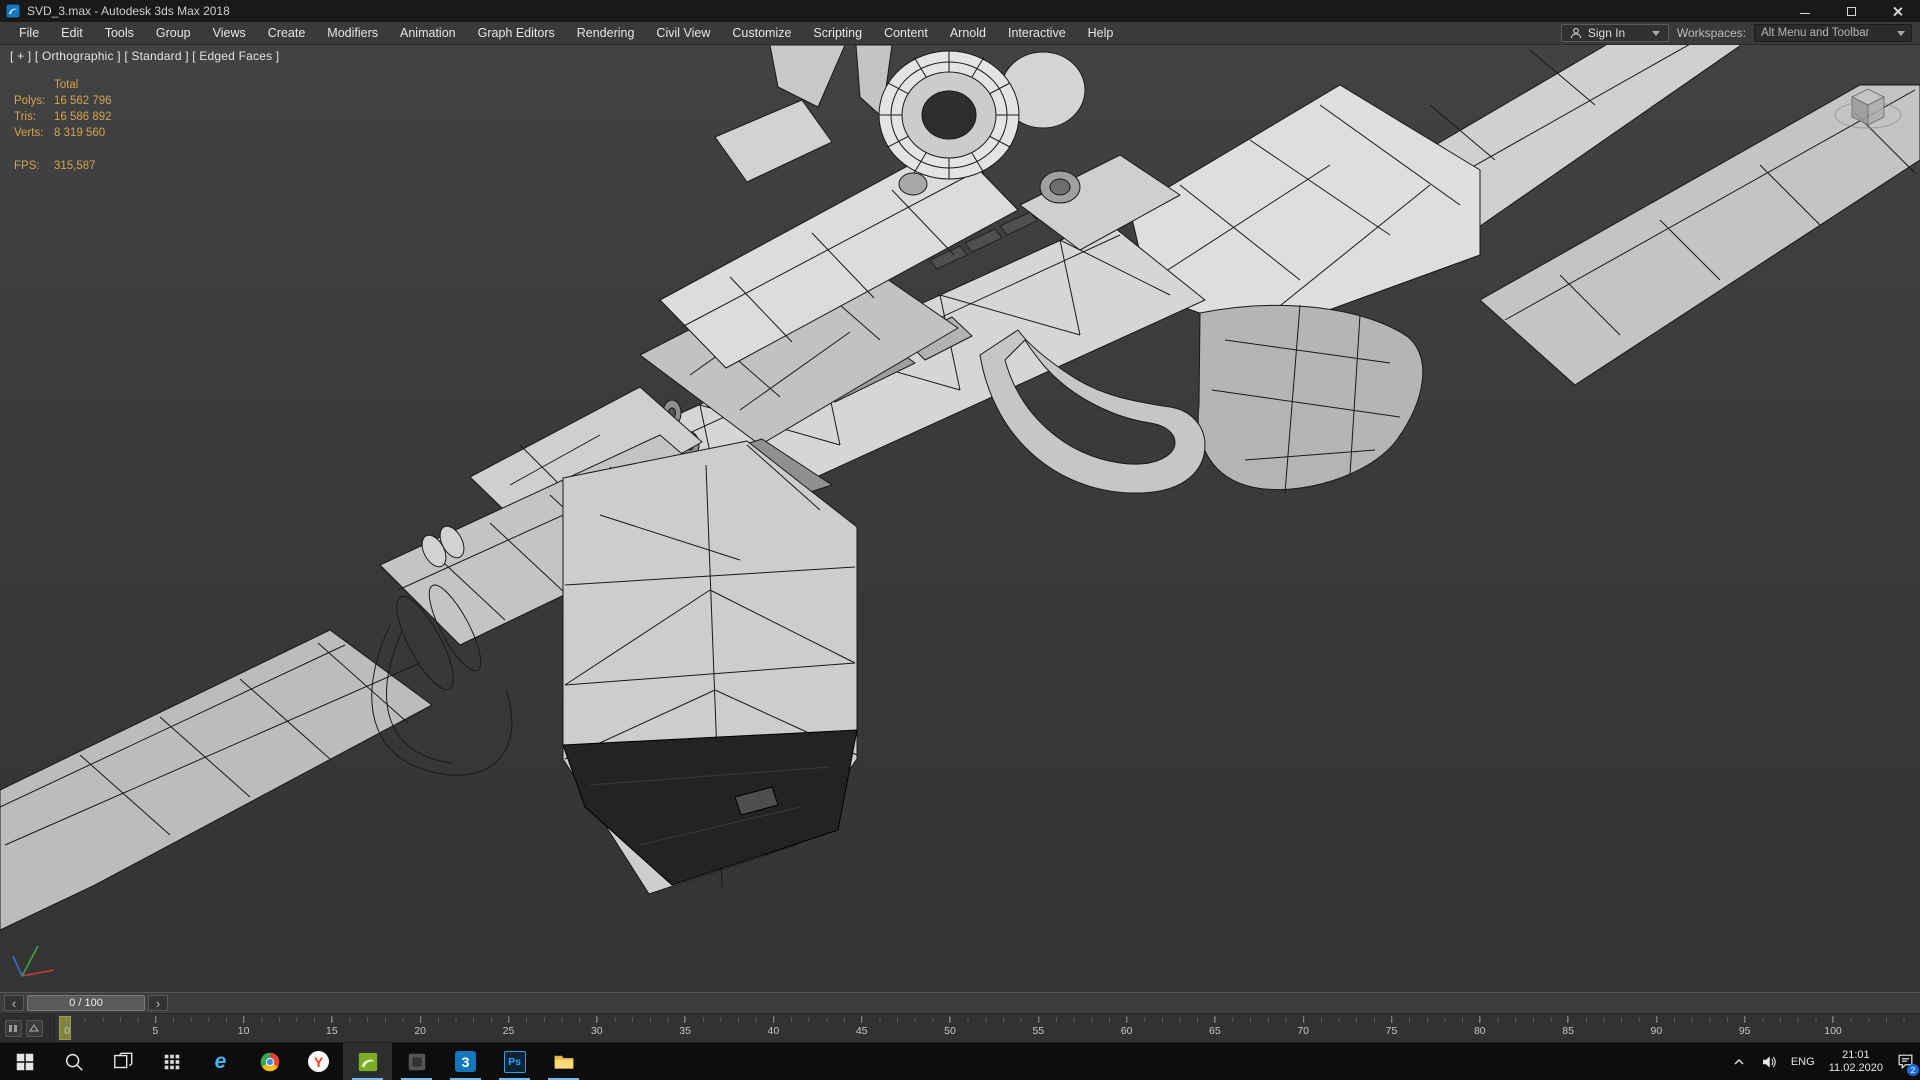  I want to click on taskbar-edge-icon: e, so click(220, 1061).